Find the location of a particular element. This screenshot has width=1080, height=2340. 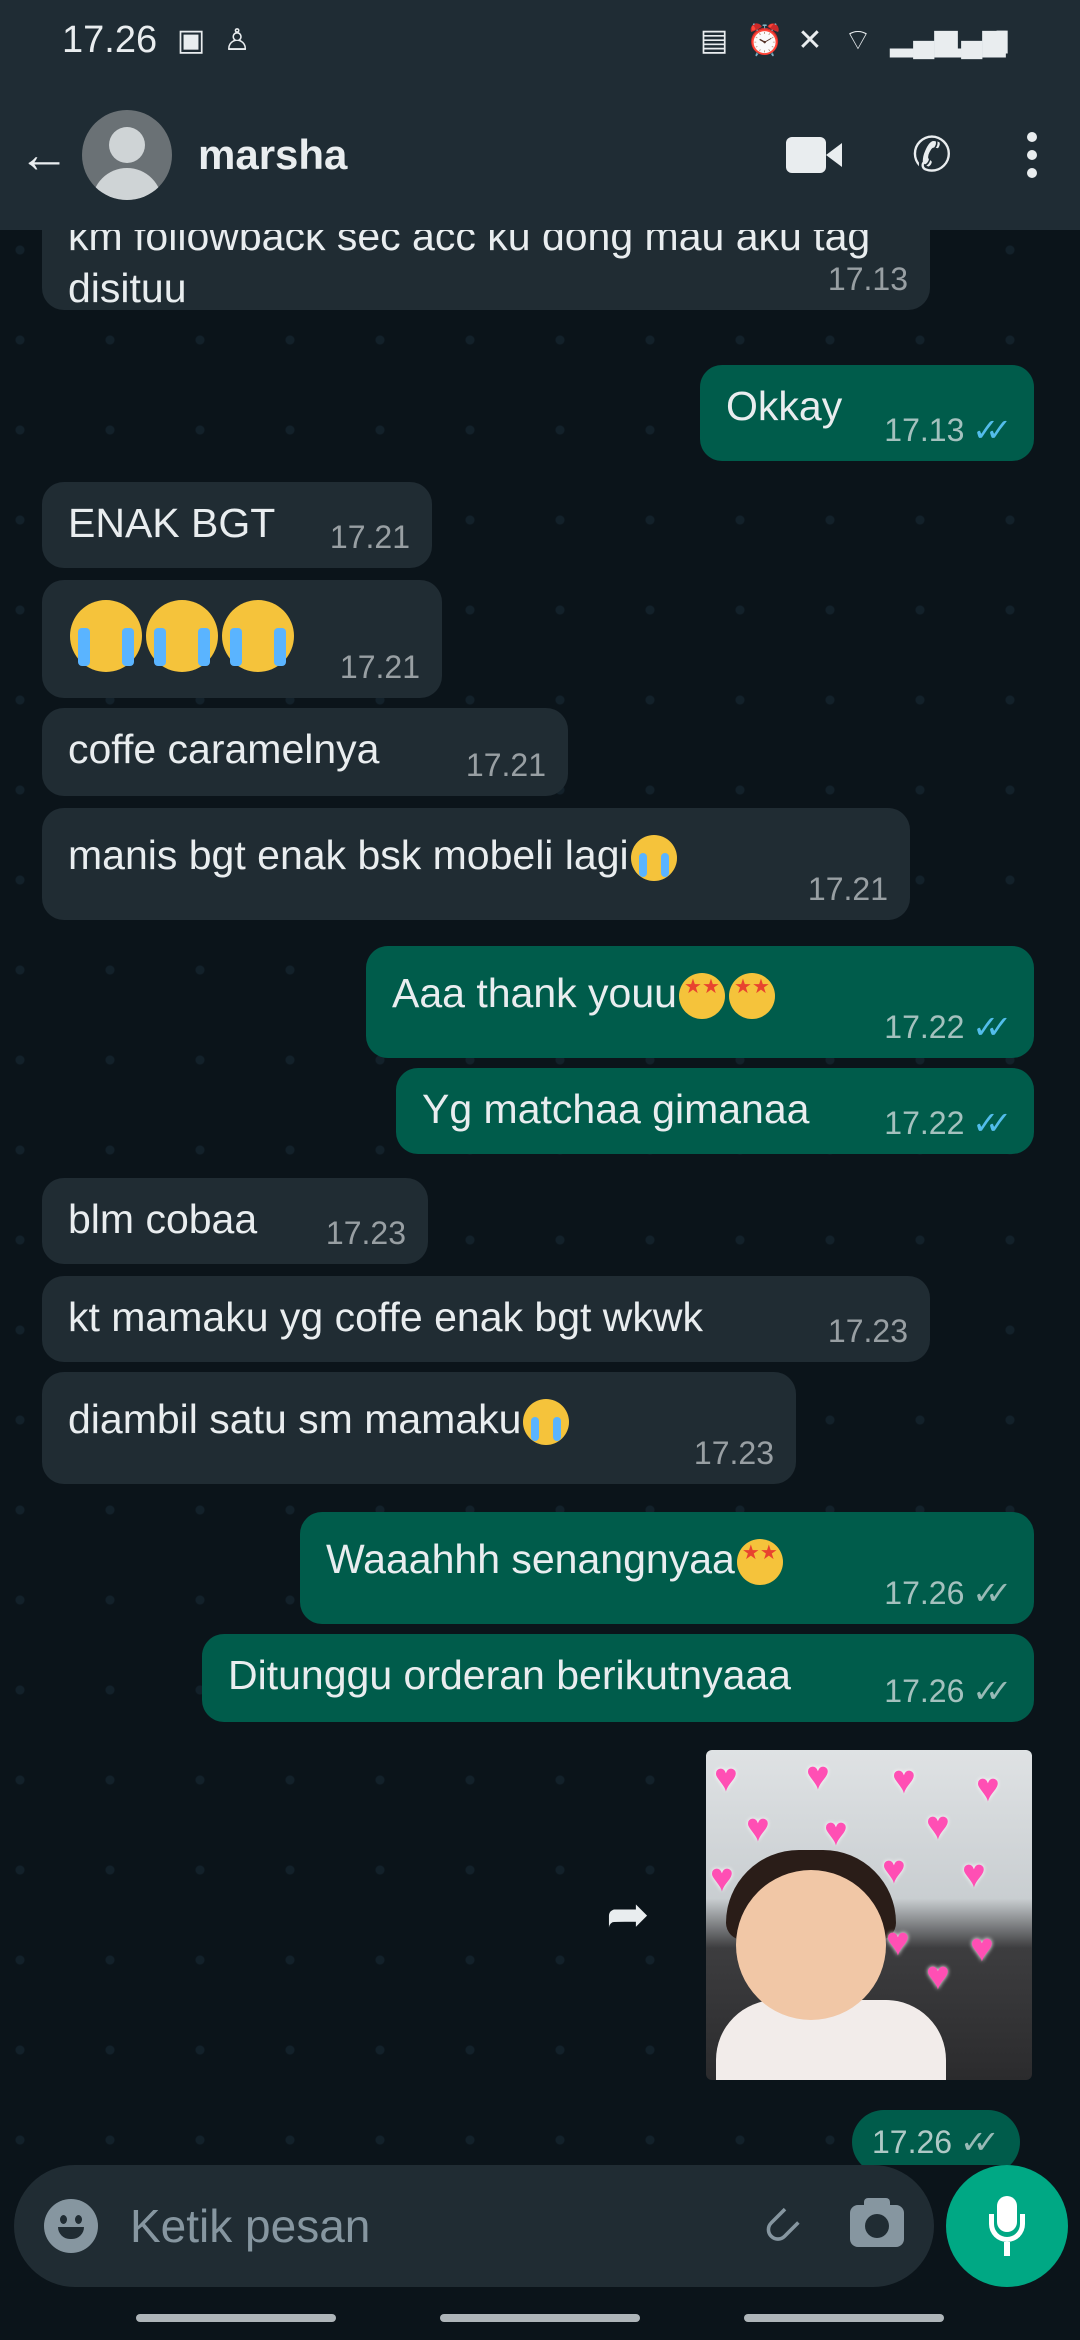

microphone-icon is located at coordinates (1007, 2226).